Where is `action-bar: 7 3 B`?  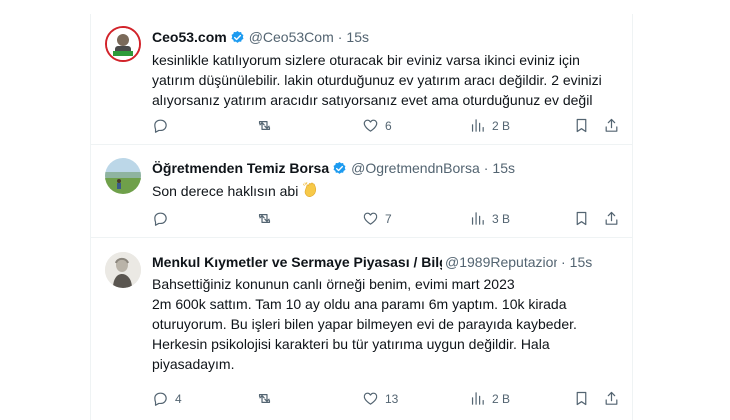 action-bar: 7 3 B is located at coordinates (387, 219).